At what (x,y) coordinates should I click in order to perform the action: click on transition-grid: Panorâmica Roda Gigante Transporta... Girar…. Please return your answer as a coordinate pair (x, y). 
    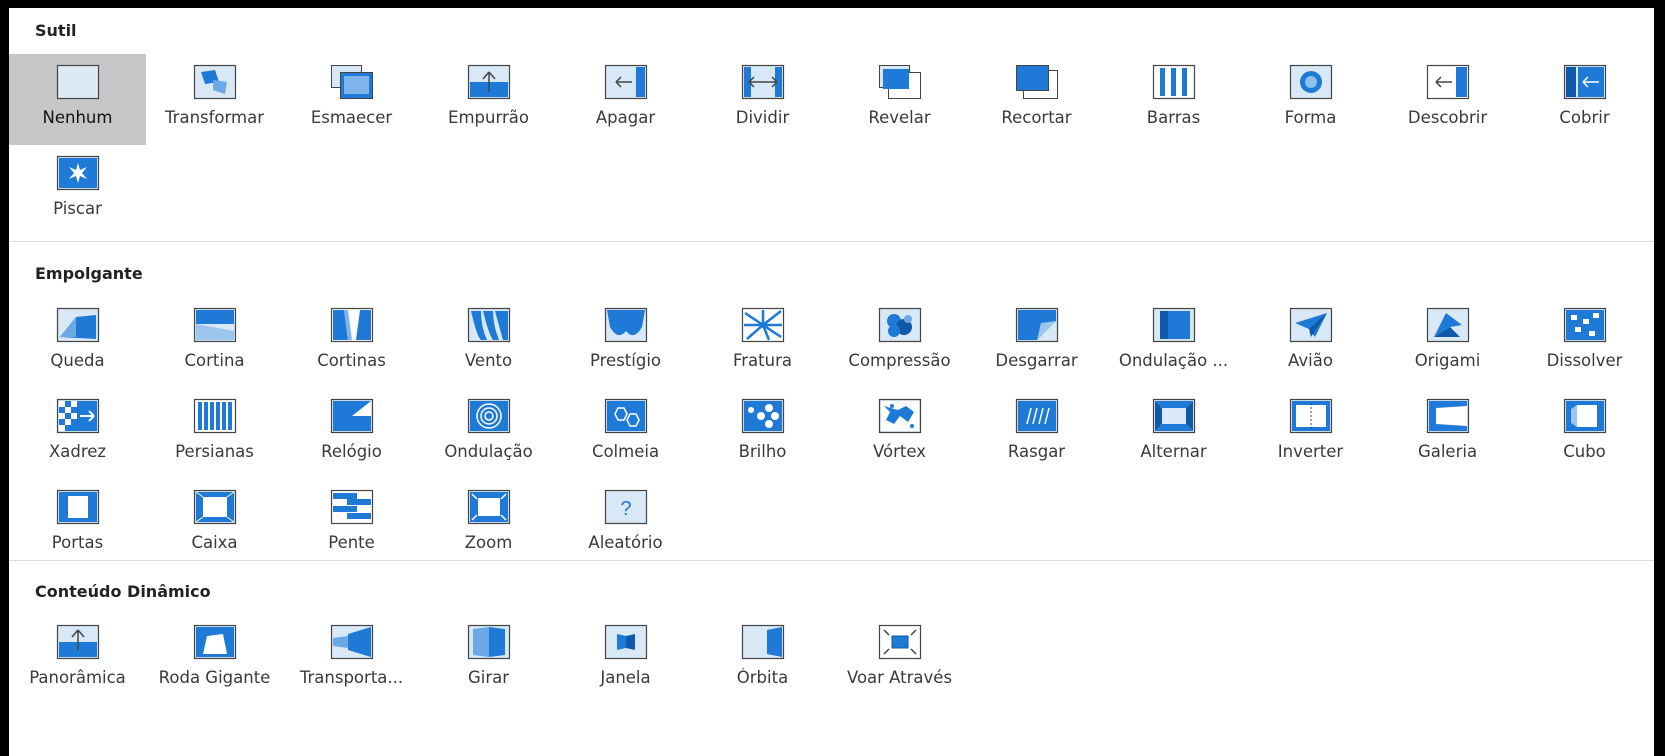
    Looking at the image, I should click on (831, 659).